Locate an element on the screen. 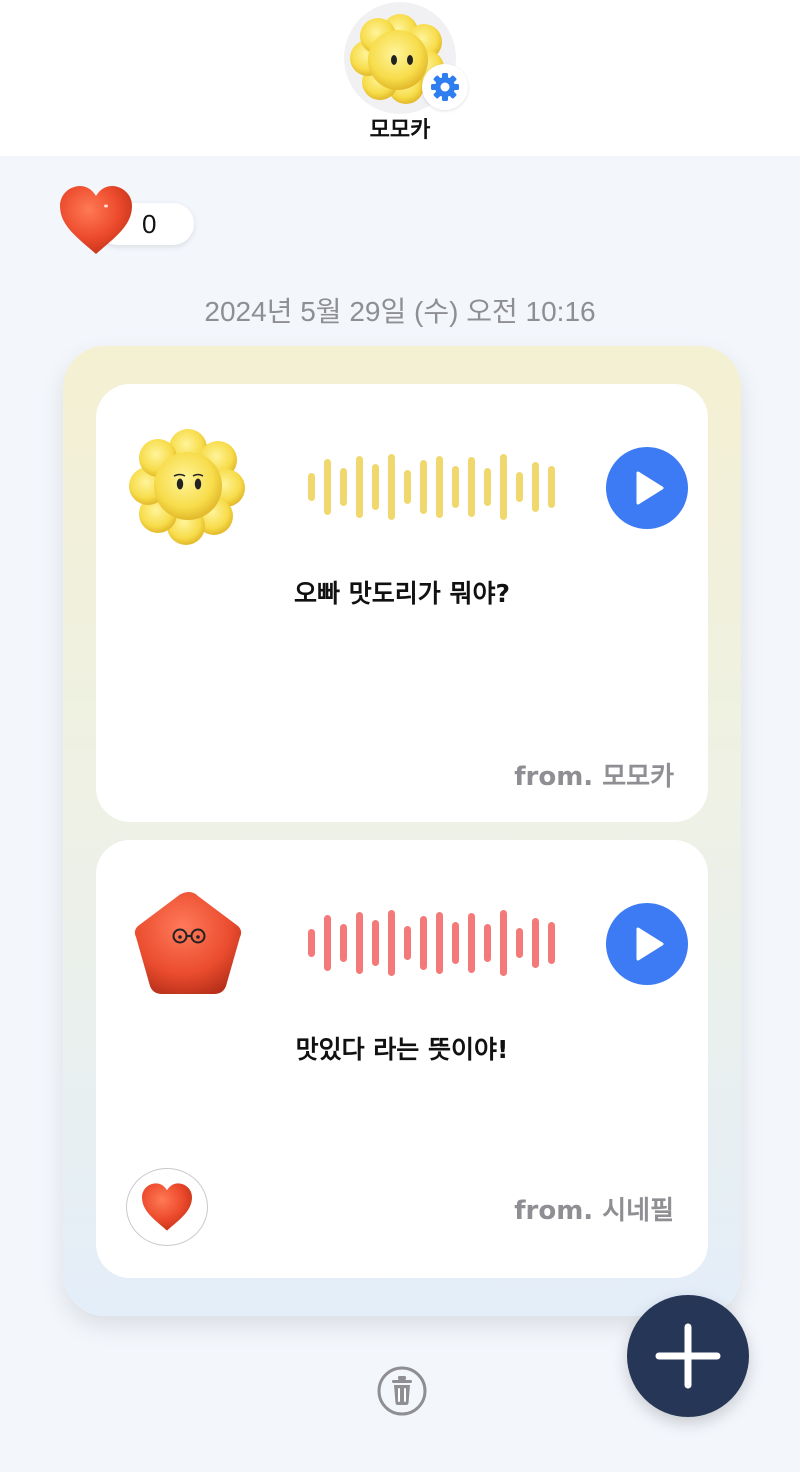  add-message-button is located at coordinates (688, 1356).